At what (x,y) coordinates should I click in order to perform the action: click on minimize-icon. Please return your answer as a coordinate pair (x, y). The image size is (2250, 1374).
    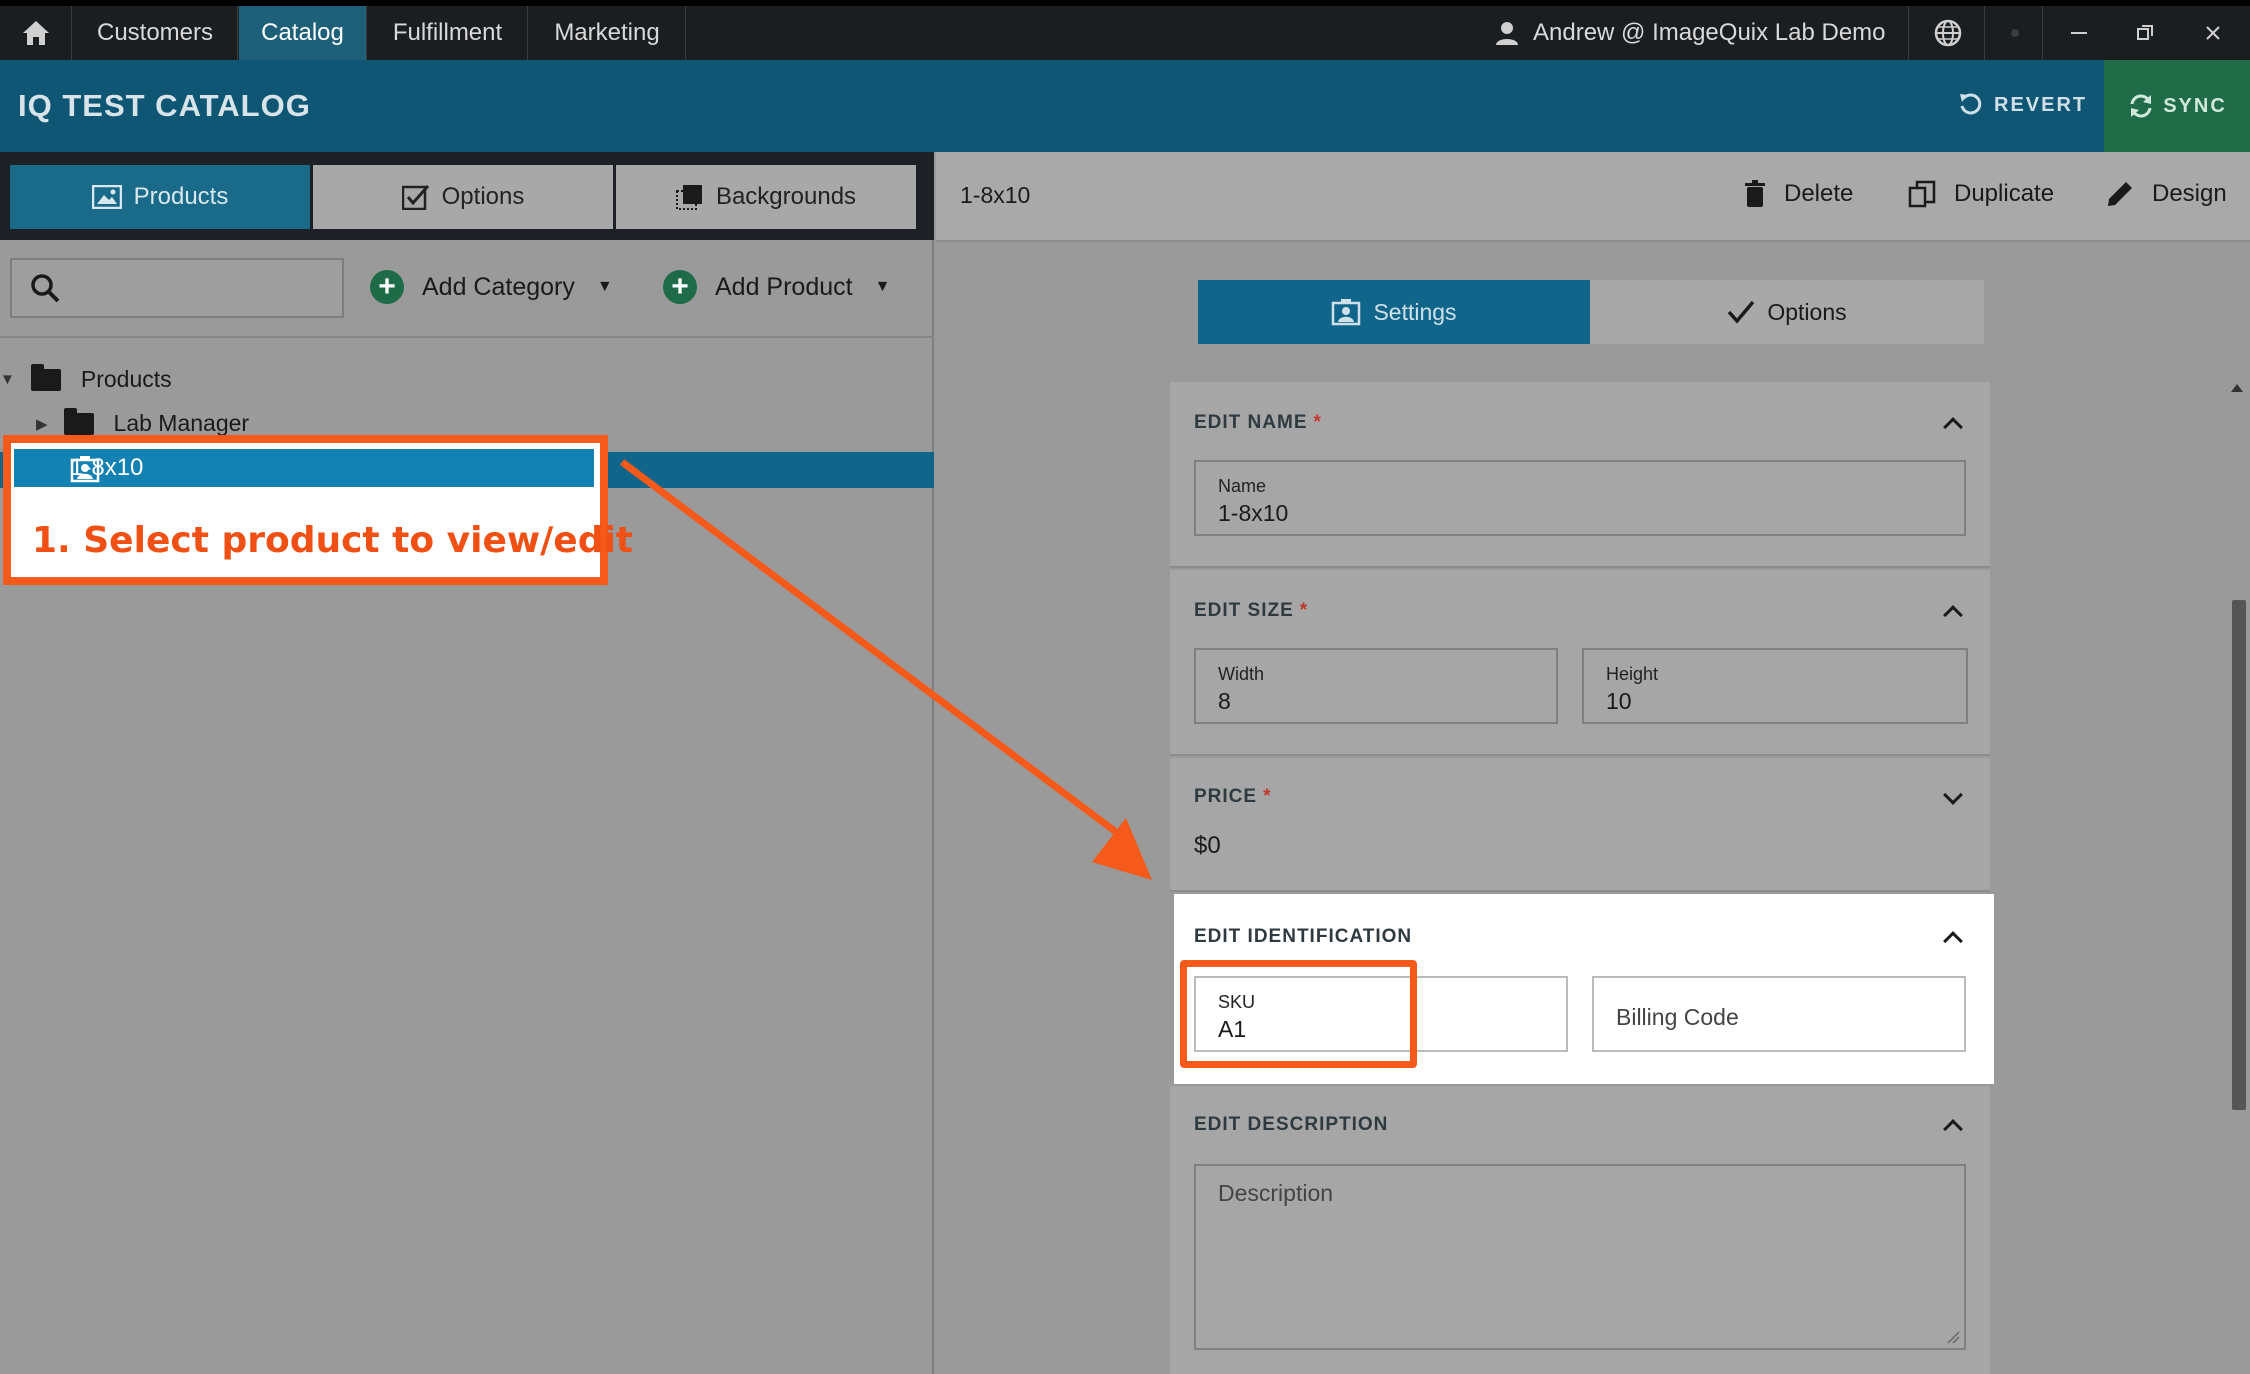
    Looking at the image, I should click on (2079, 33).